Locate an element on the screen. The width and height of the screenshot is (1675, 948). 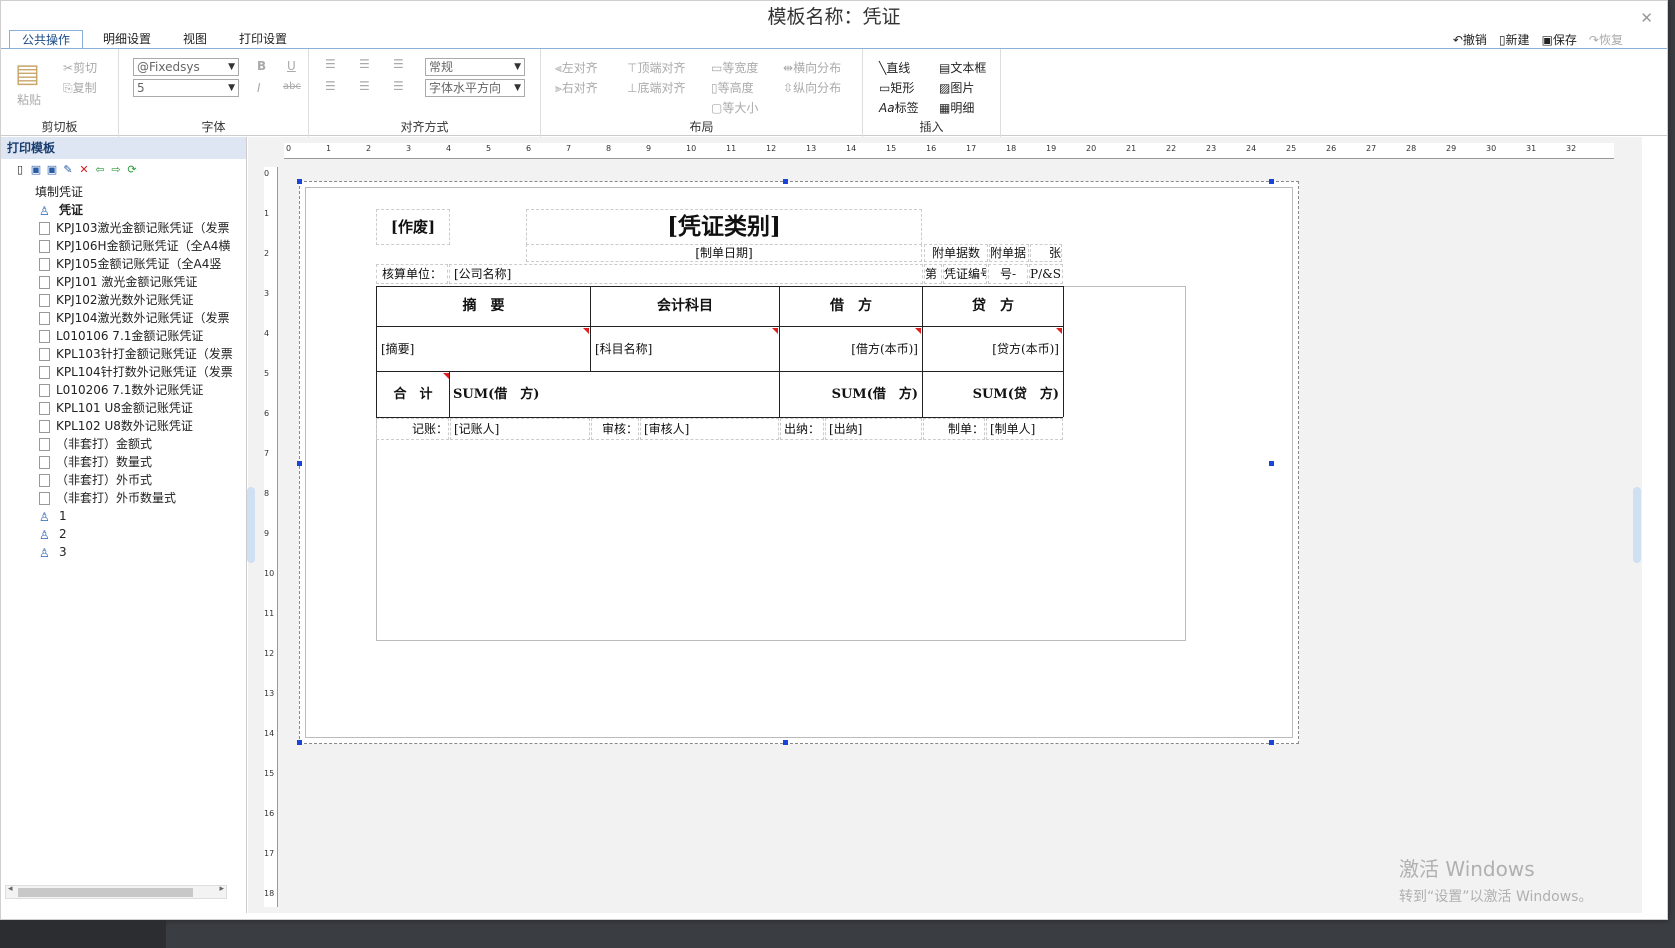
right-collapse-tab is located at coordinates (1637, 525).